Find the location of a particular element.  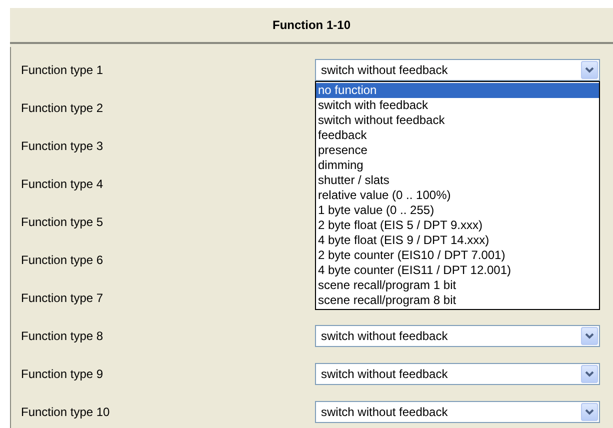

dropdown-option: no function is located at coordinates (457, 90).